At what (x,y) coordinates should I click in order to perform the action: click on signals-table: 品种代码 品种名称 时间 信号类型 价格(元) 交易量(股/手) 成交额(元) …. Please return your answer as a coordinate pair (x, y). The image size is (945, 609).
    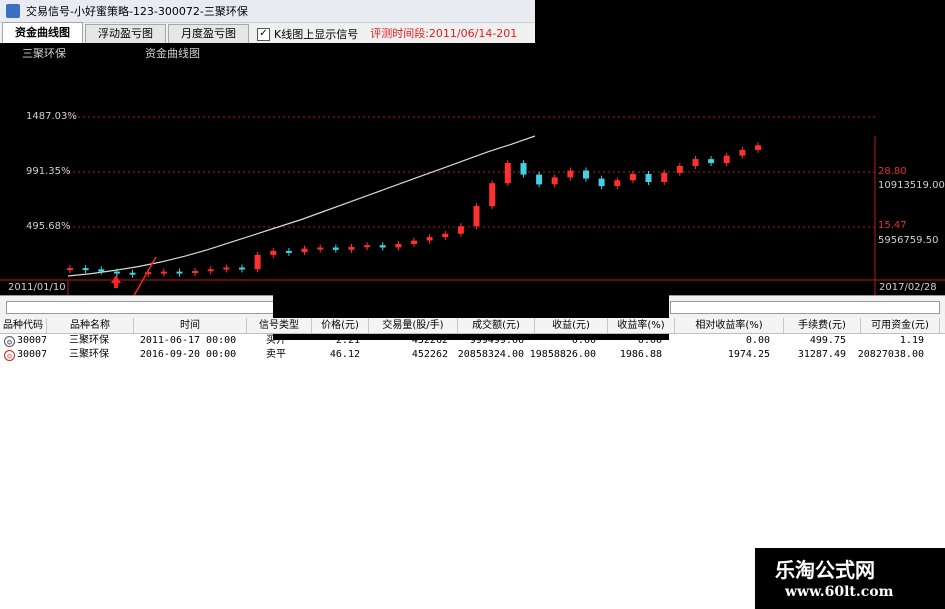
    Looking at the image, I should click on (472, 340).